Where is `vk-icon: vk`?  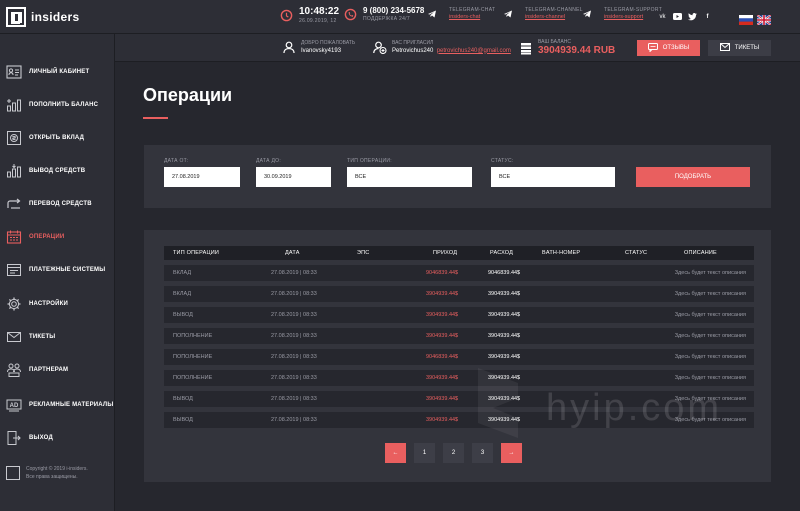
vk-icon: vk is located at coordinates (662, 16).